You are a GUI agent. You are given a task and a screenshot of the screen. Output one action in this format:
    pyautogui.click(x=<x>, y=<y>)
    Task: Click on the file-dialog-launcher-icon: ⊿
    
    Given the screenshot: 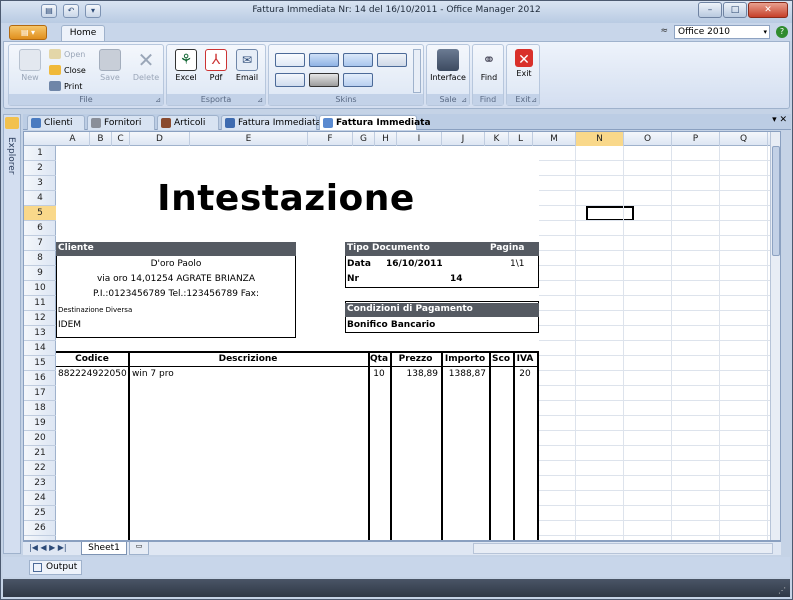 What is the action you would take?
    pyautogui.click(x=158, y=100)
    